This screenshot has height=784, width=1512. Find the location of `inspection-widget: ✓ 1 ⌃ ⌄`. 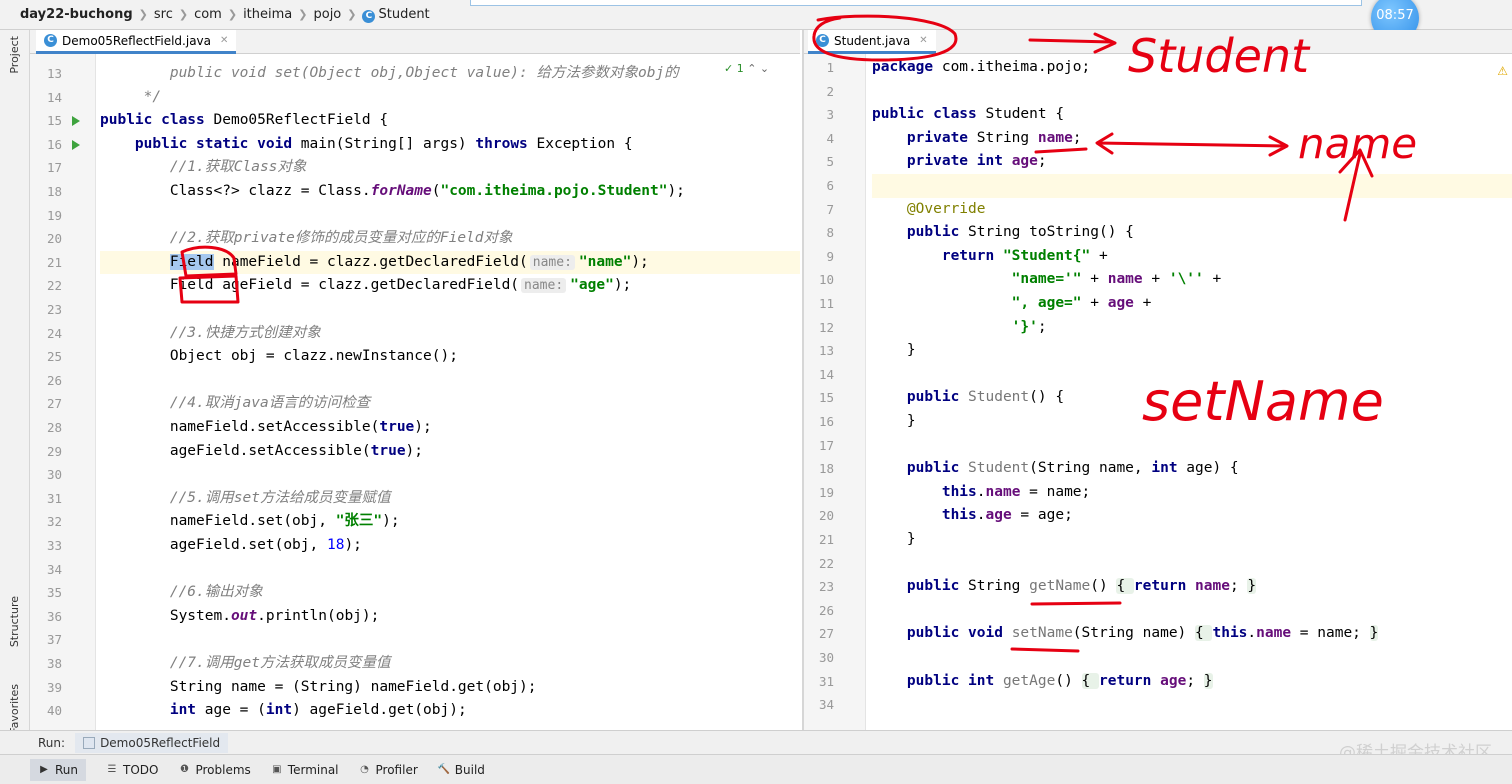

inspection-widget: ✓ 1 ⌃ ⌄ is located at coordinates (746, 68).